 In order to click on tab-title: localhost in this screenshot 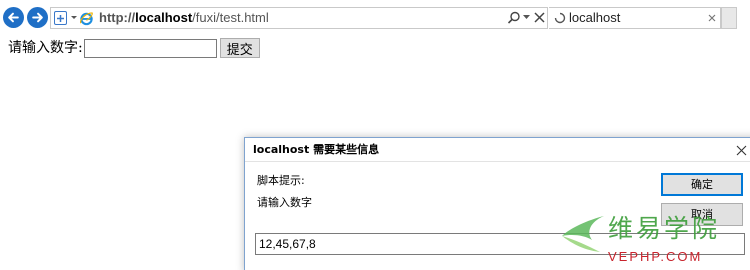, I will do `click(595, 17)`.